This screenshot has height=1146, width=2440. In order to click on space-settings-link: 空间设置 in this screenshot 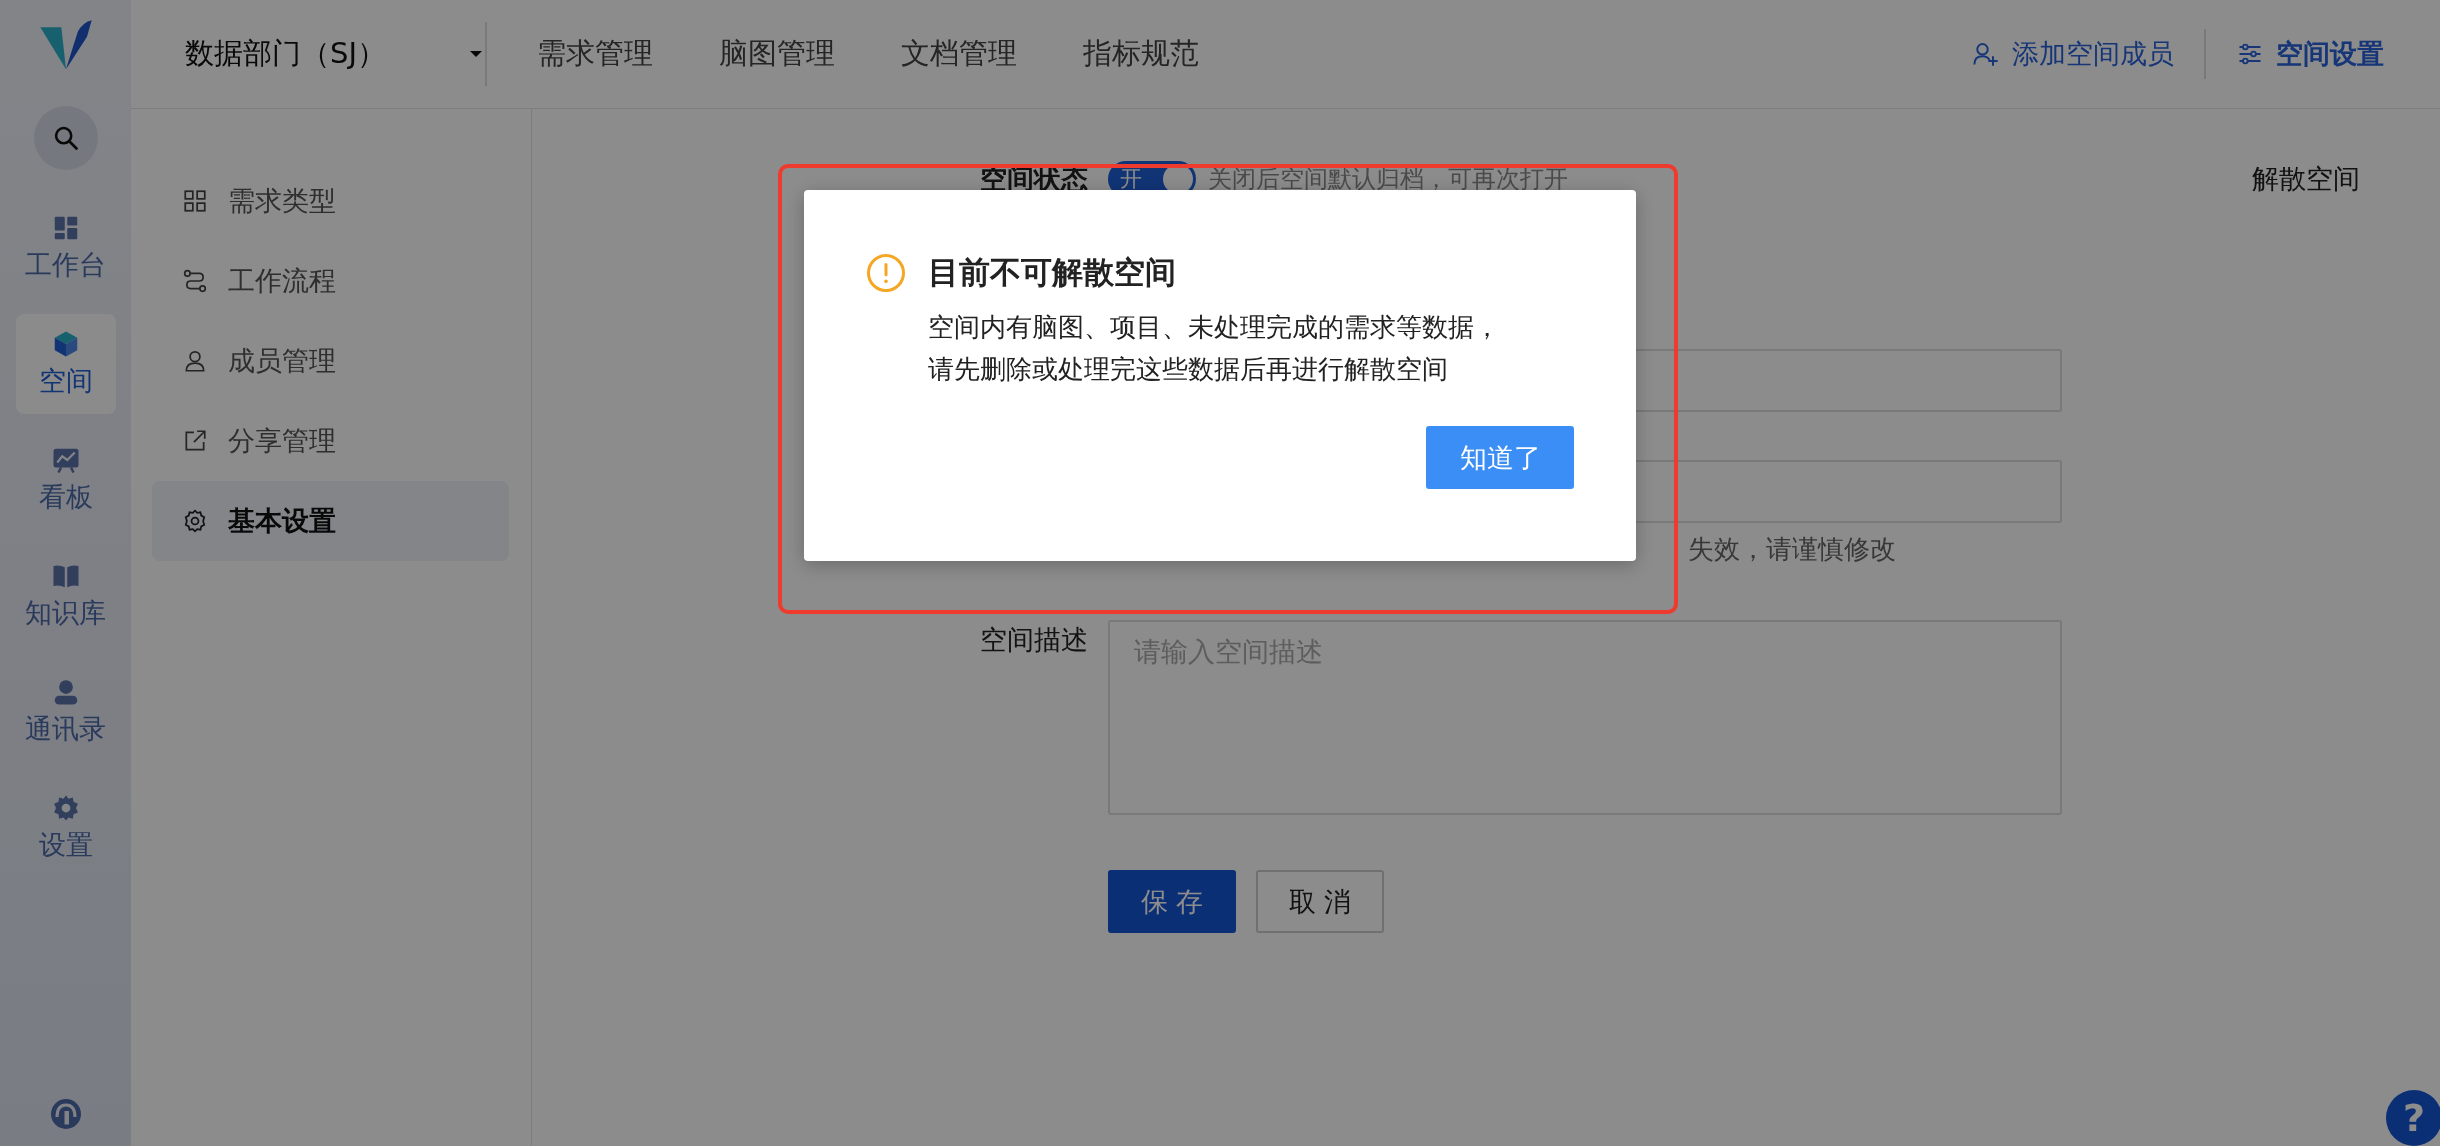, I will do `click(2310, 54)`.